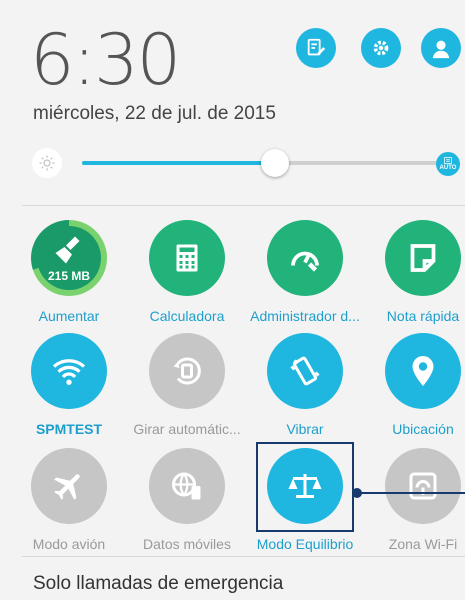 Image resolution: width=465 pixels, height=600 pixels. I want to click on clock-time: 6:30, so click(105, 60).